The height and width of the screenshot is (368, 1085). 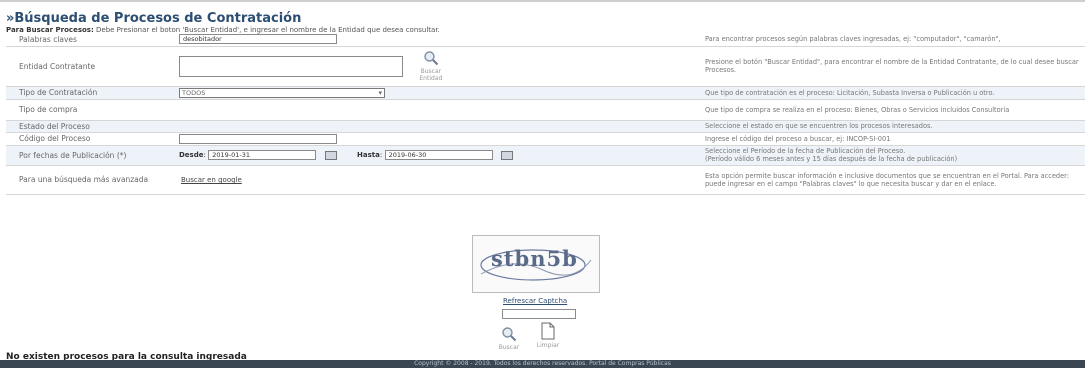 I want to click on search-entity-label-2: Entidad, so click(x=431, y=78).